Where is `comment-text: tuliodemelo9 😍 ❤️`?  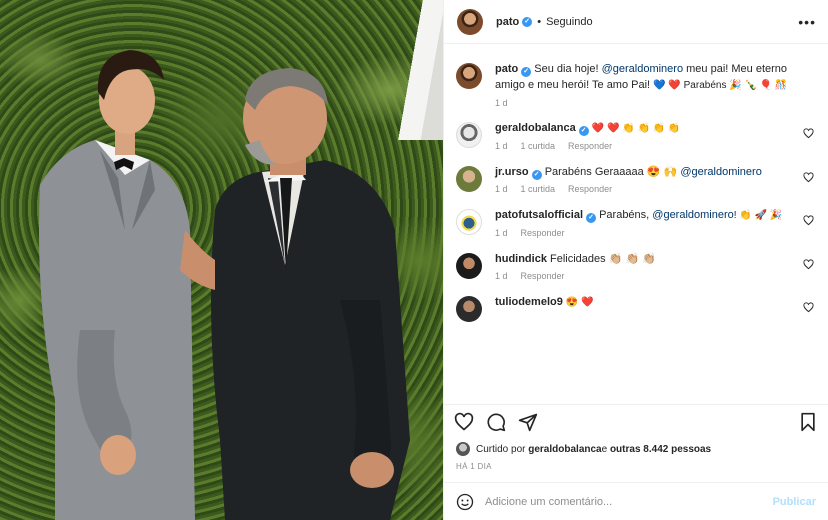 comment-text: tuliodemelo9 😍 ❤️ is located at coordinates (646, 302).